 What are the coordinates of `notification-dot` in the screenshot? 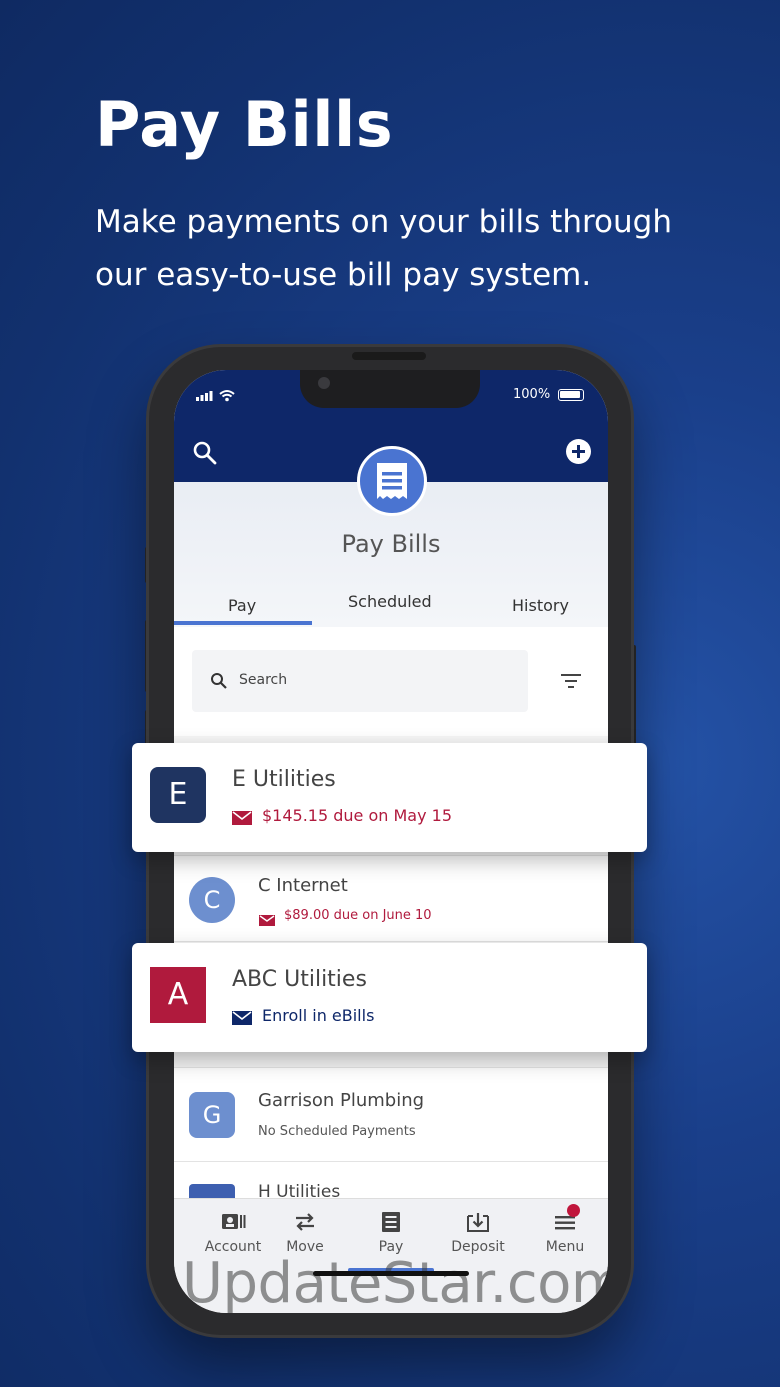 It's located at (573, 1210).